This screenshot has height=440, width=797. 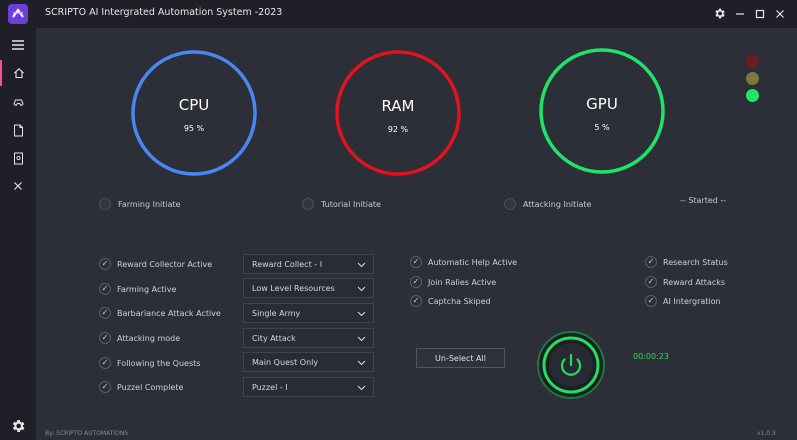 What do you see at coordinates (194, 105) in the screenshot?
I see `cpu-label: CPU` at bounding box center [194, 105].